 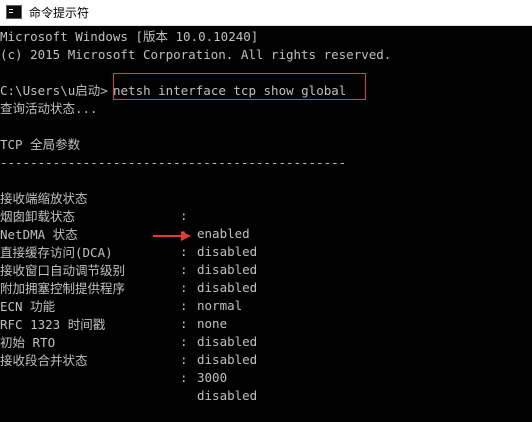 What do you see at coordinates (220, 305) in the screenshot?
I see `param-value: normal` at bounding box center [220, 305].